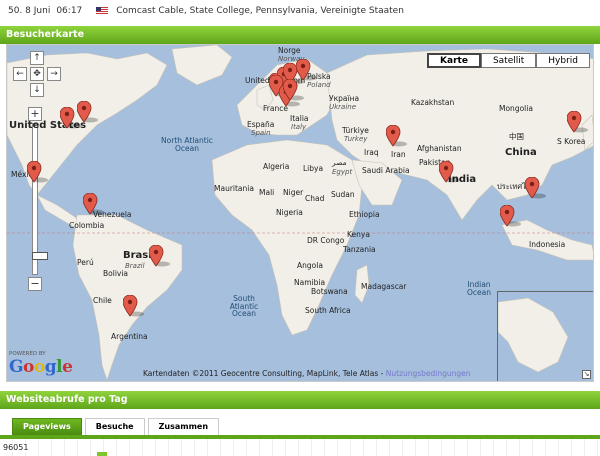 Image resolution: width=600 pixels, height=456 pixels. Describe the element at coordinates (571, 141) in the screenshot. I see `map-label-korea: S Korea` at that location.